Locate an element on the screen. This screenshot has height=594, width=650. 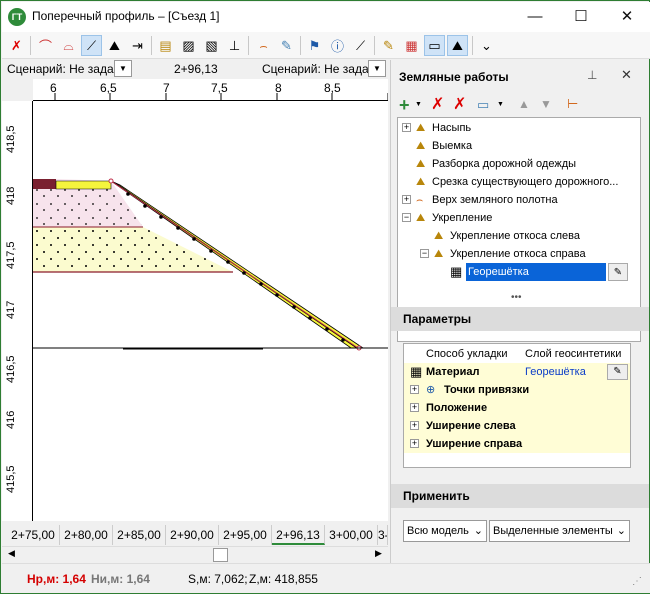
panel-toggle-icon: ▭ is located at coordinates (434, 45).